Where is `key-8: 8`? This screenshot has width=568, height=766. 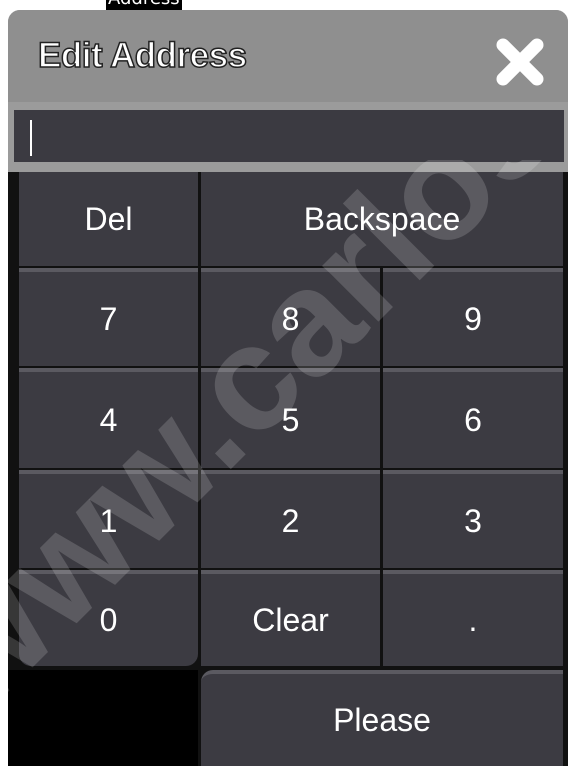 key-8: 8 is located at coordinates (290, 317).